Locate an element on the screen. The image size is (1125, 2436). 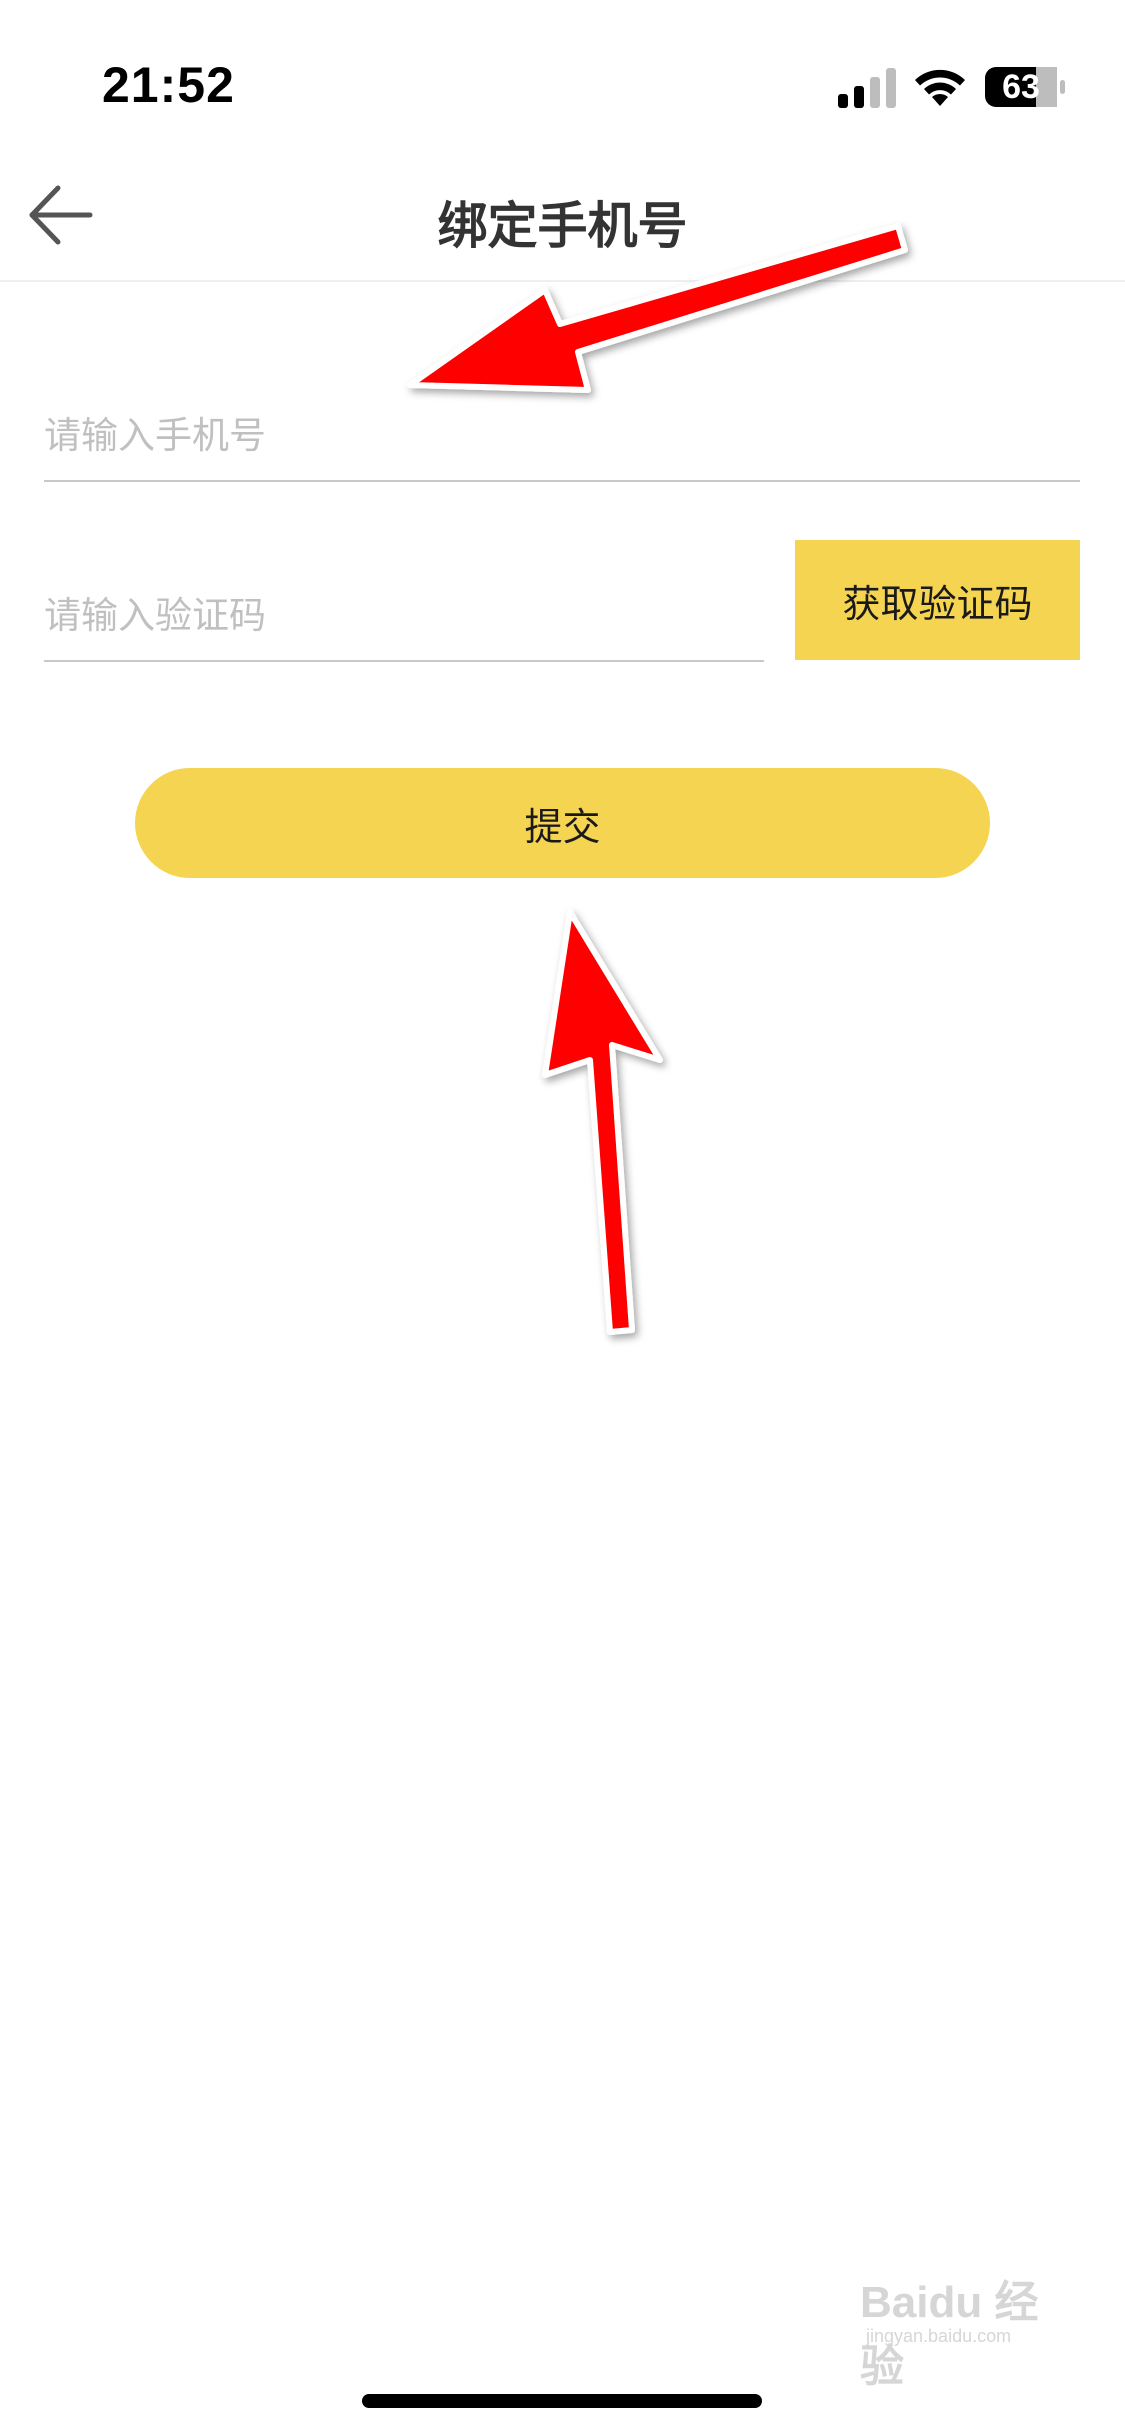
wifi-icon is located at coordinates (940, 87).